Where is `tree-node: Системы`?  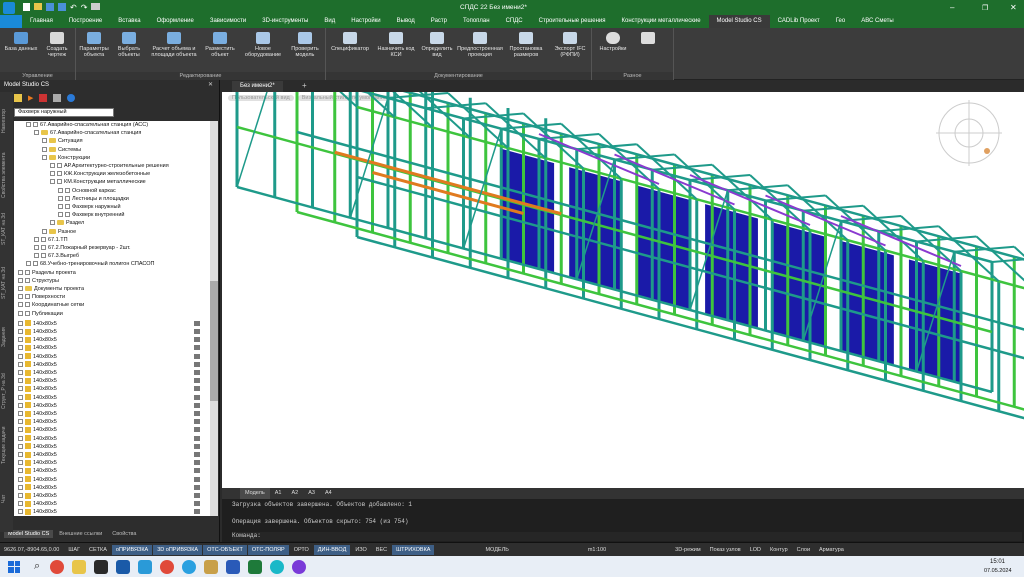
tree-node: Системы is located at coordinates (61, 150).